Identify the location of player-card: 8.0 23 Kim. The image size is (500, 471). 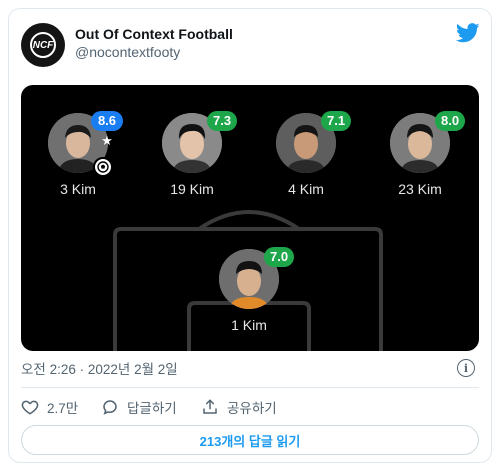
(420, 154).